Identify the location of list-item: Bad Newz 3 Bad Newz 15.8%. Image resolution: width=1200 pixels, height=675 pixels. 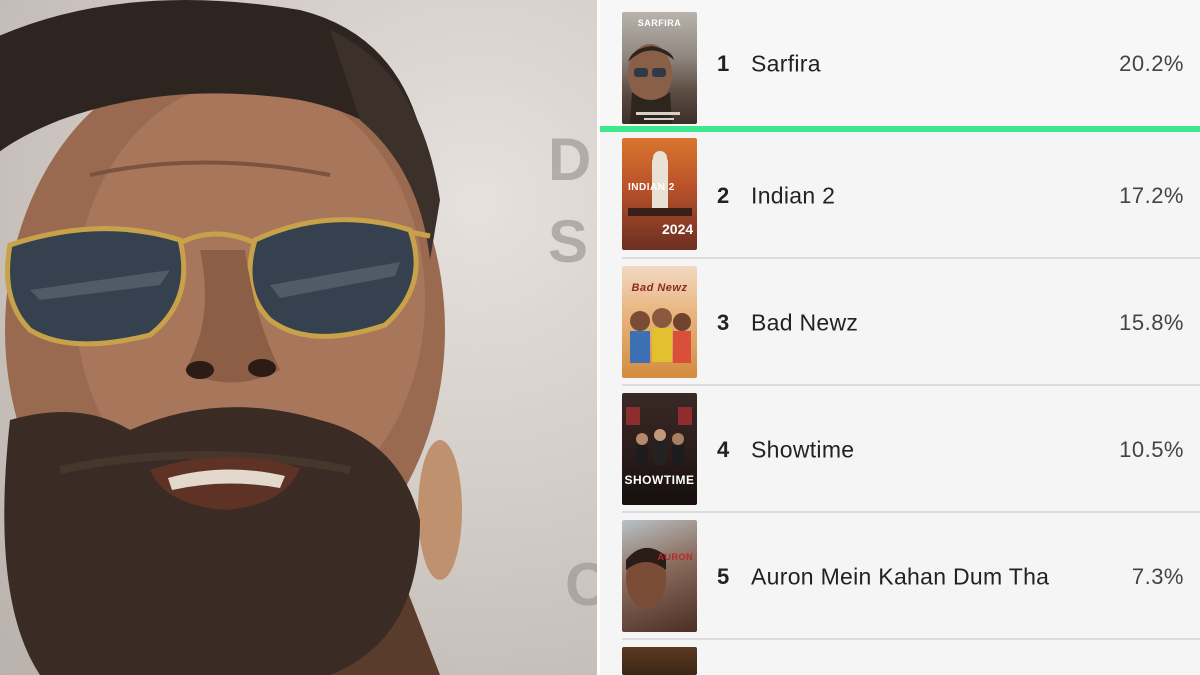
(900, 322).